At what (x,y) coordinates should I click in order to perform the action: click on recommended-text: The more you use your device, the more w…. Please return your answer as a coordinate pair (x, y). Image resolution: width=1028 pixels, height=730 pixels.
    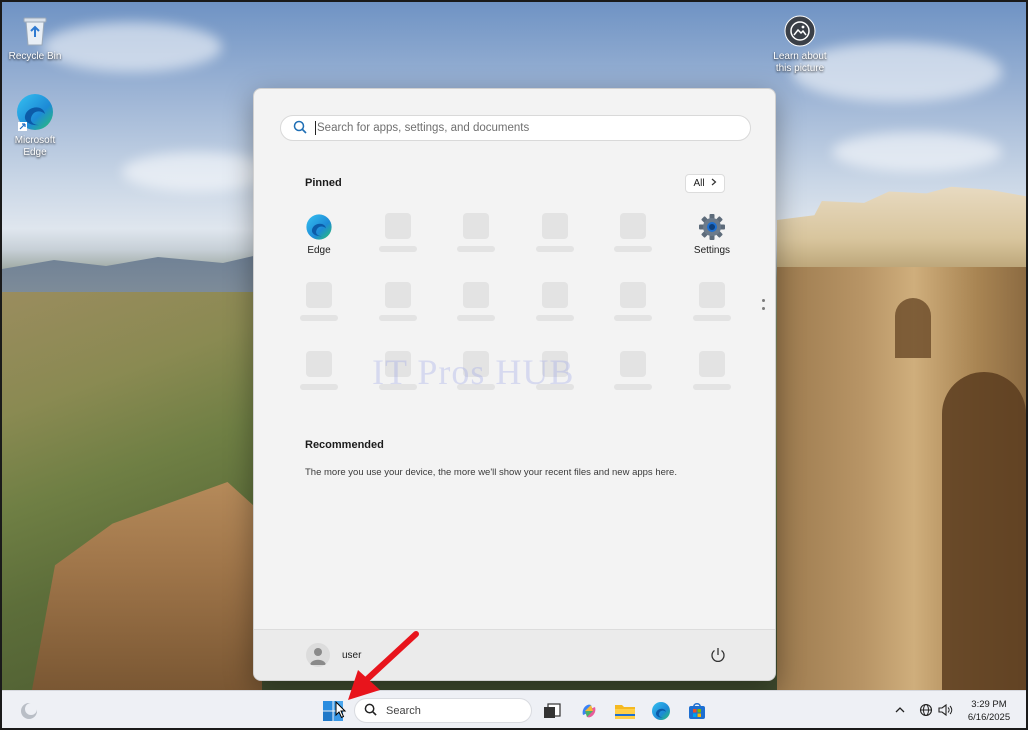
    Looking at the image, I should click on (491, 472).